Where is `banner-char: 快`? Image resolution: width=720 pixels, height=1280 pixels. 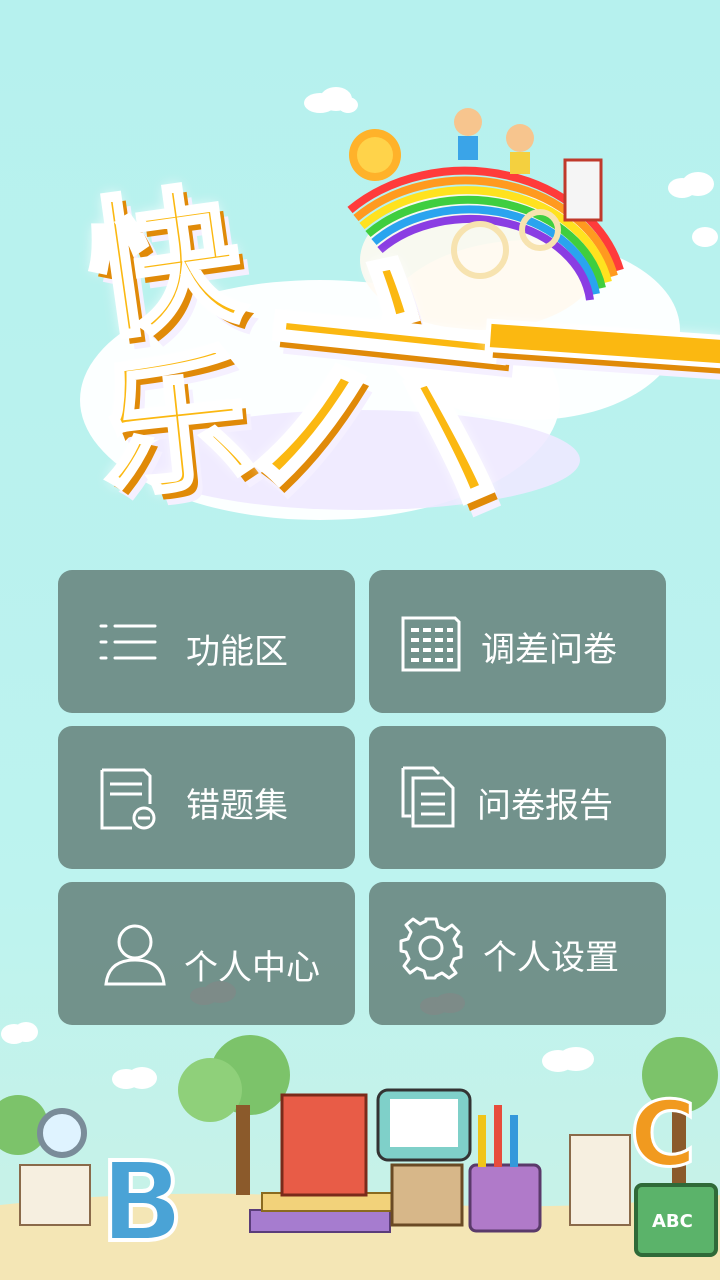
banner-char: 快 is located at coordinates (165, 265).